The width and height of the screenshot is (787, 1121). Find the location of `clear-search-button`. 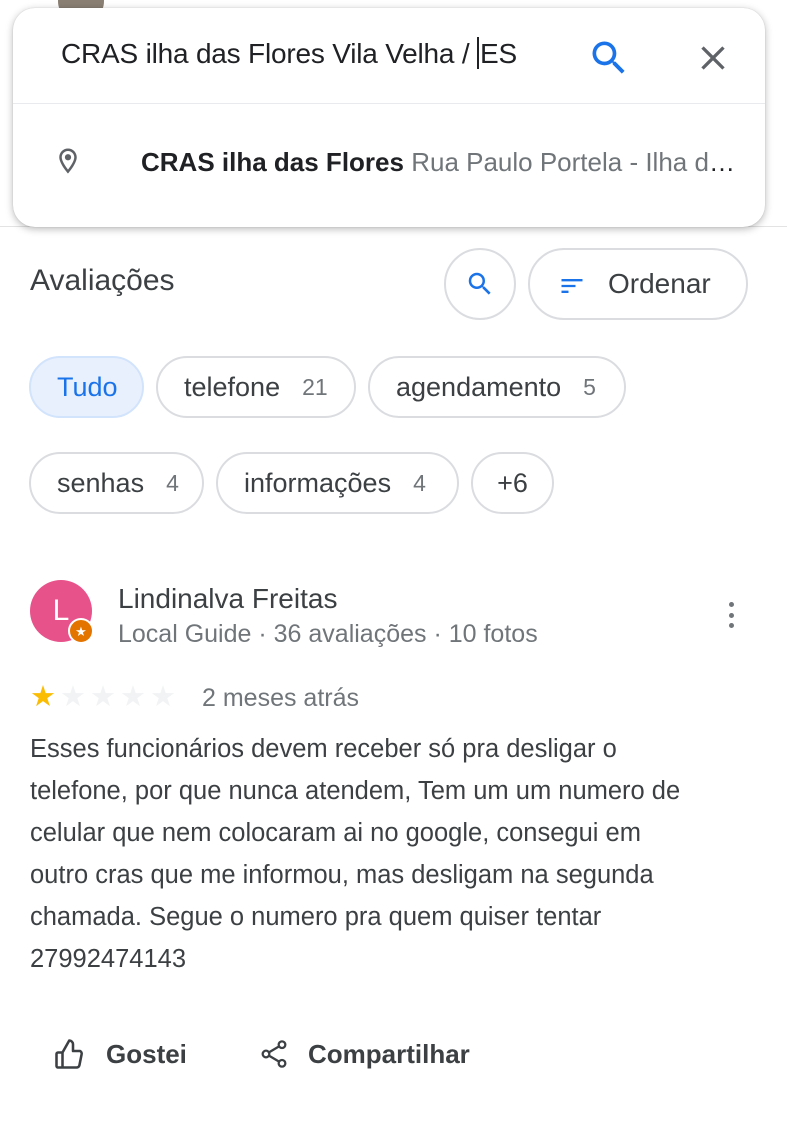

clear-search-button is located at coordinates (713, 58).